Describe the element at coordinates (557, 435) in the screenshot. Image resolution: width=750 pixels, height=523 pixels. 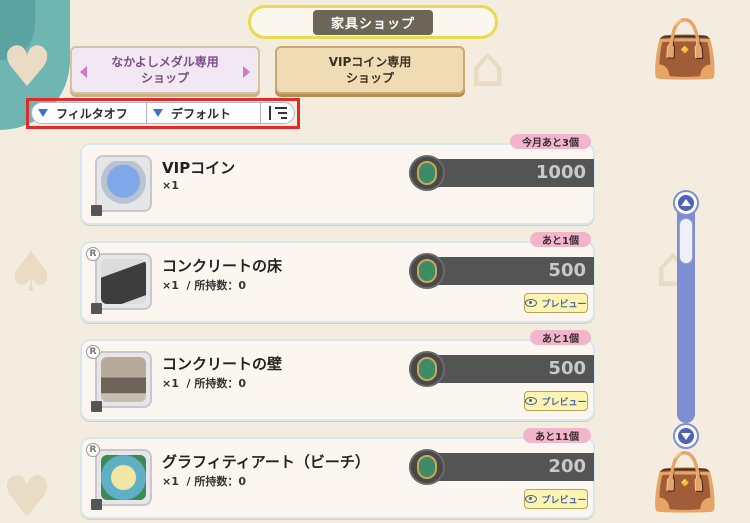
I see `purchase-limit-badge: あと11個` at that location.